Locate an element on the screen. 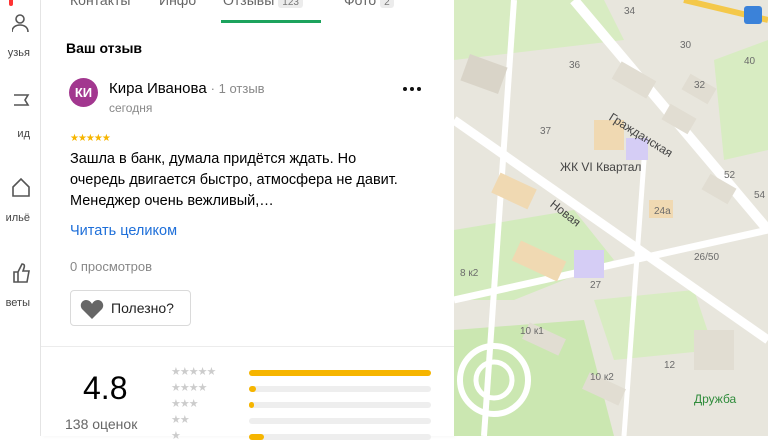 The image size is (768, 442). author-name: Кира Иванова is located at coordinates (158, 88).